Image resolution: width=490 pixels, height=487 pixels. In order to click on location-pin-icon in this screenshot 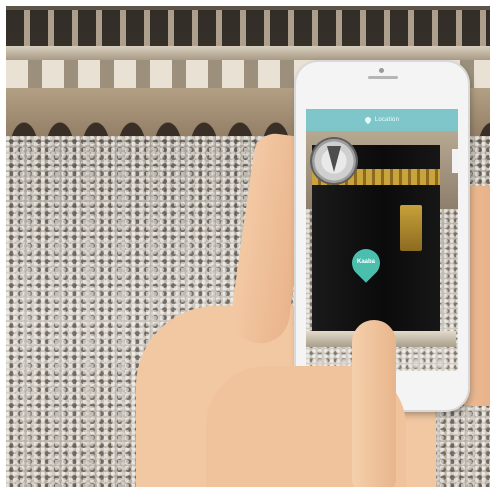, I will do `click(368, 120)`.